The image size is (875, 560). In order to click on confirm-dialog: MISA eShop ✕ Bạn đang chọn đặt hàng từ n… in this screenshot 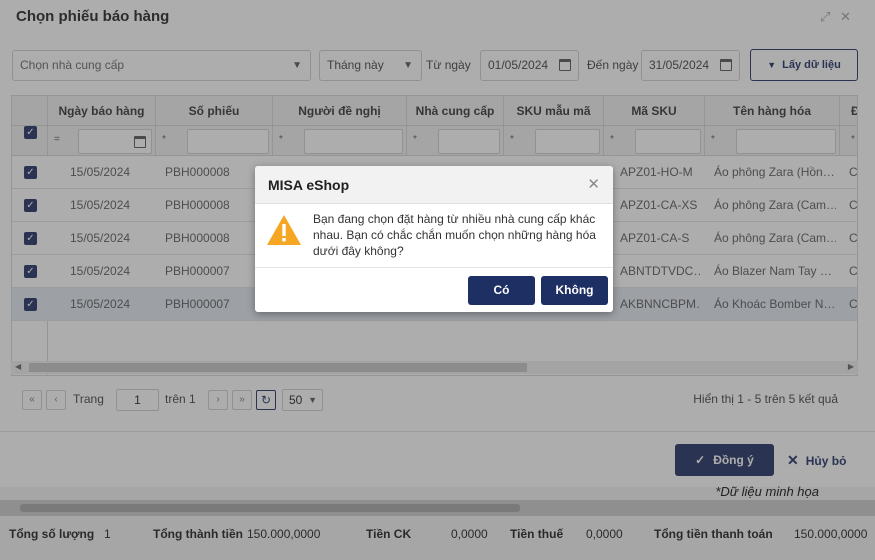, I will do `click(434, 239)`.